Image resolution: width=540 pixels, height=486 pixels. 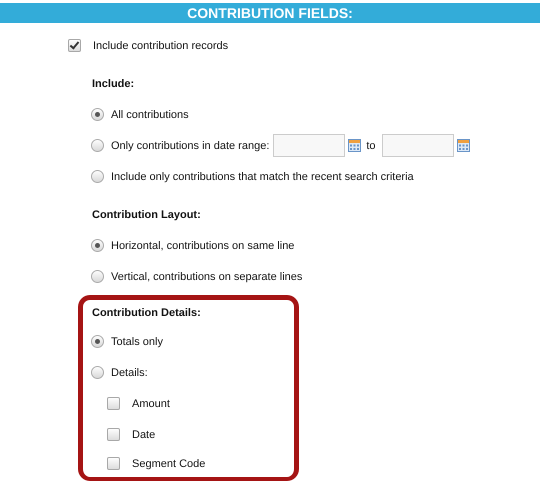 I want to click on to-label: to, so click(x=371, y=146).